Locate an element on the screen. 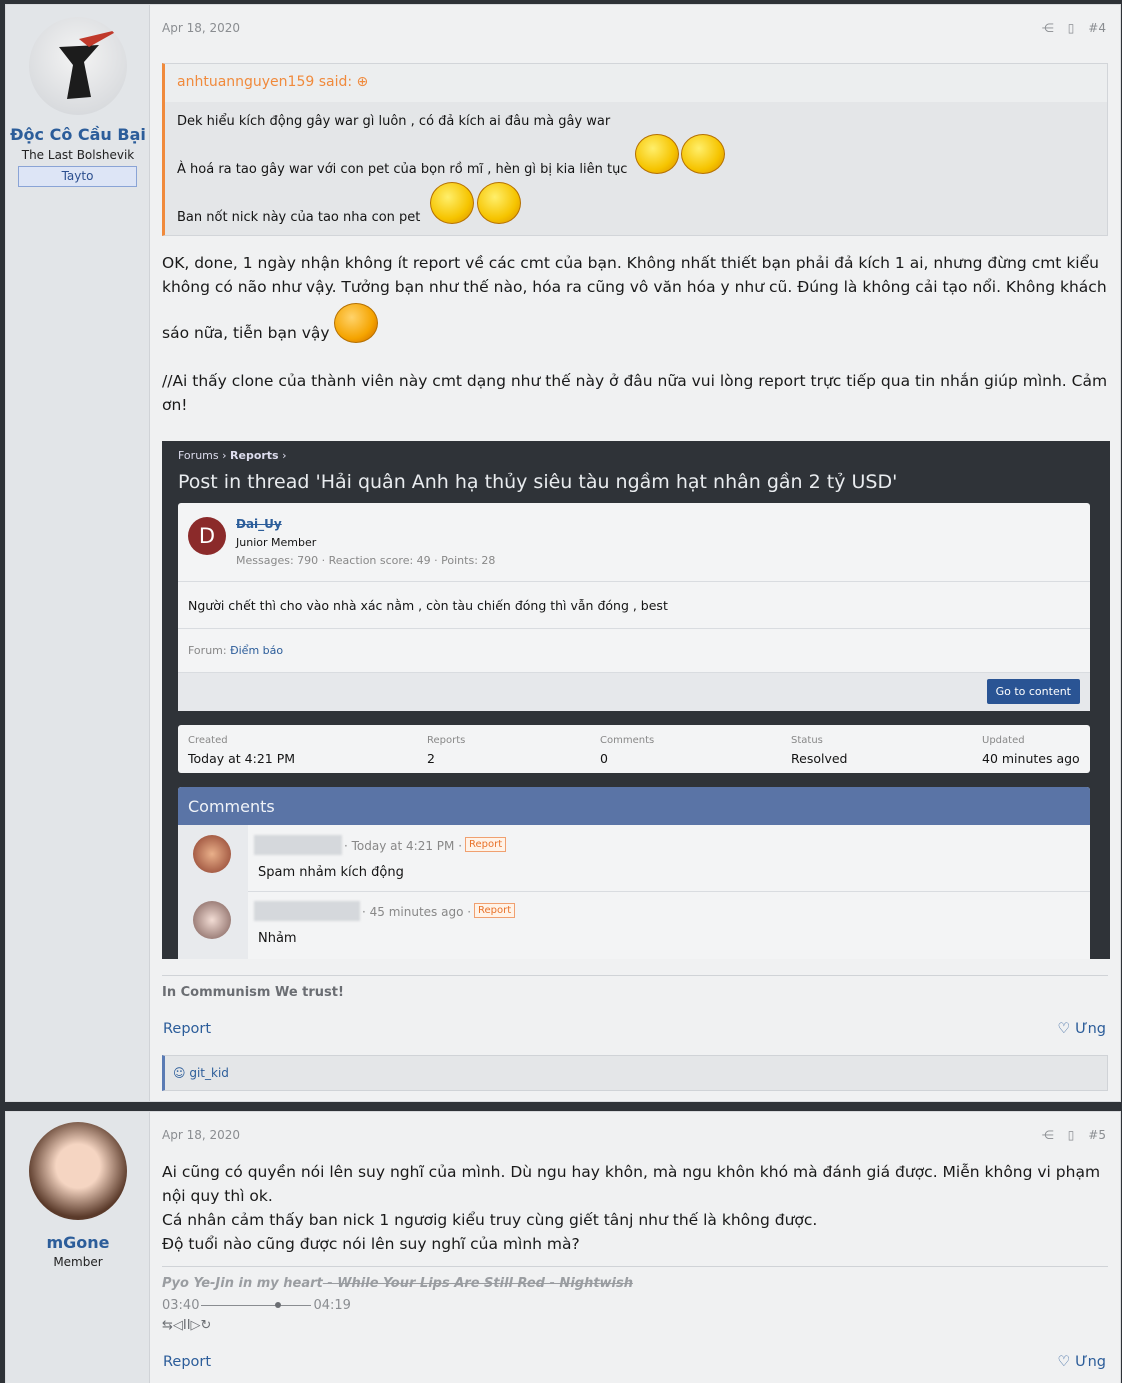 This screenshot has width=1122, height=1383. comments-title: Comments is located at coordinates (634, 806).